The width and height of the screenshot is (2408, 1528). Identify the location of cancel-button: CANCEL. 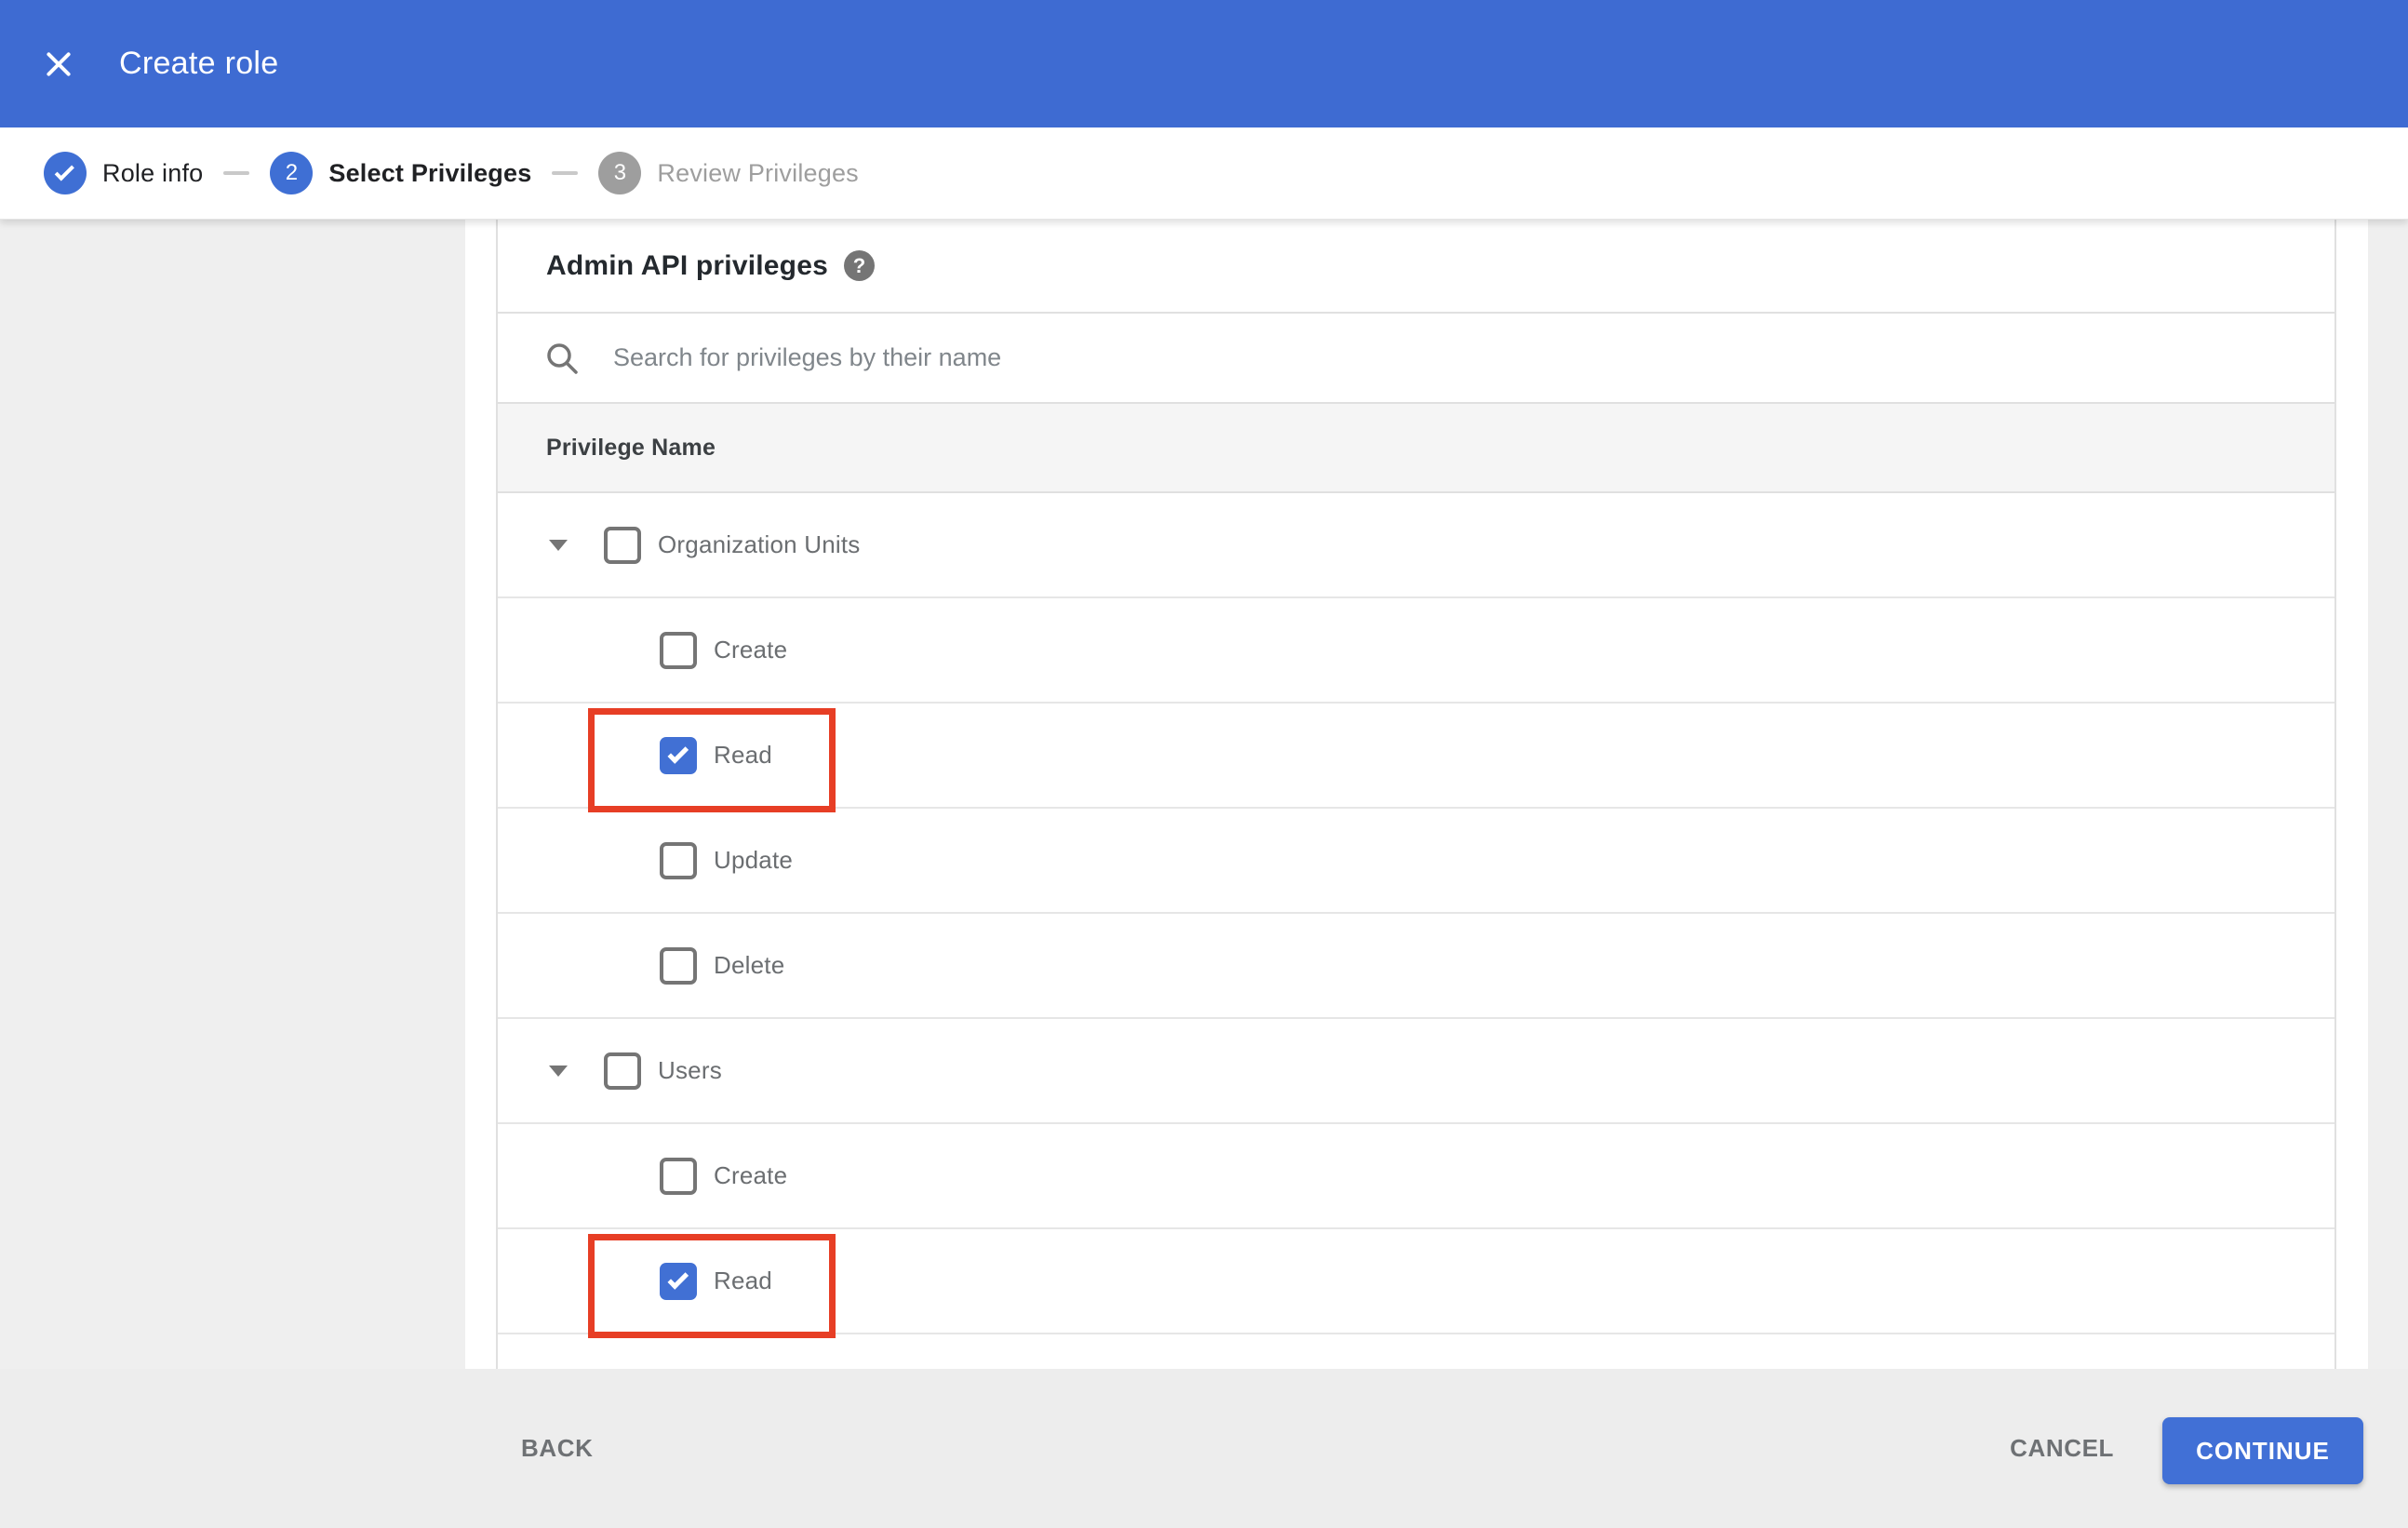
(2061, 1448).